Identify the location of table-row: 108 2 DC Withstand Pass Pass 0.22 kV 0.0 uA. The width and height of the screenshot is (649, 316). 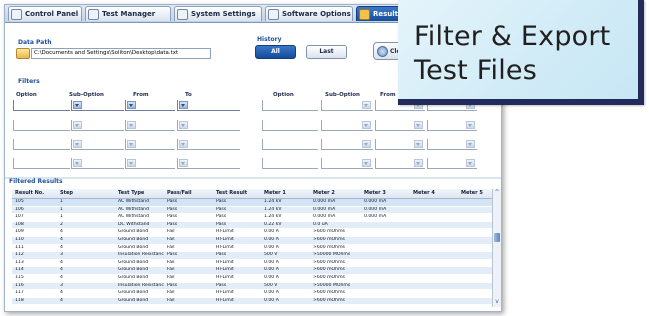
(252, 225).